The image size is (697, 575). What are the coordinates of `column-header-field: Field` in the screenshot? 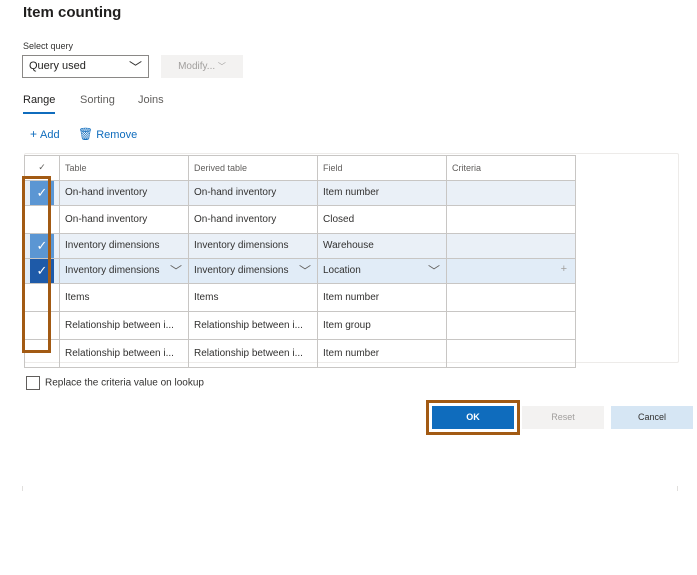 It's located at (382, 168).